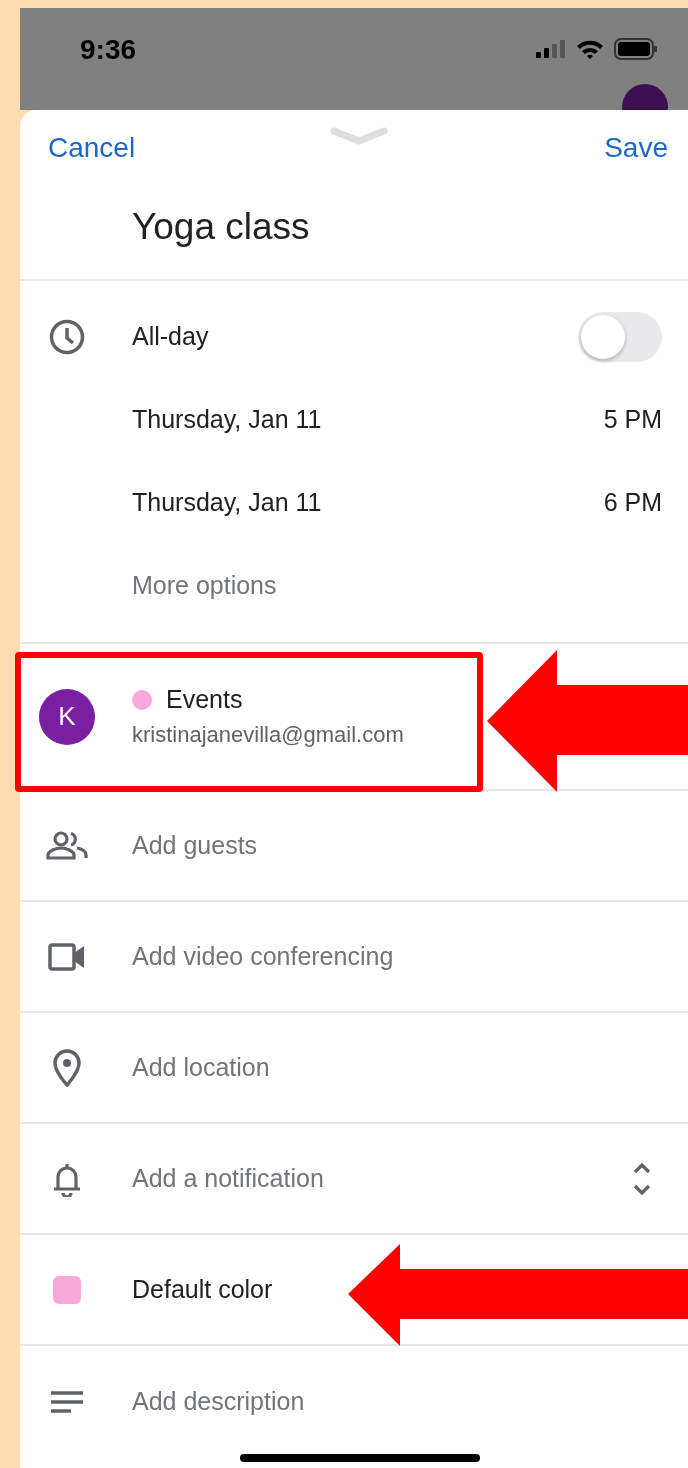 The width and height of the screenshot is (688, 1468). Describe the element at coordinates (195, 845) in the screenshot. I see `row-label: Add guests` at that location.